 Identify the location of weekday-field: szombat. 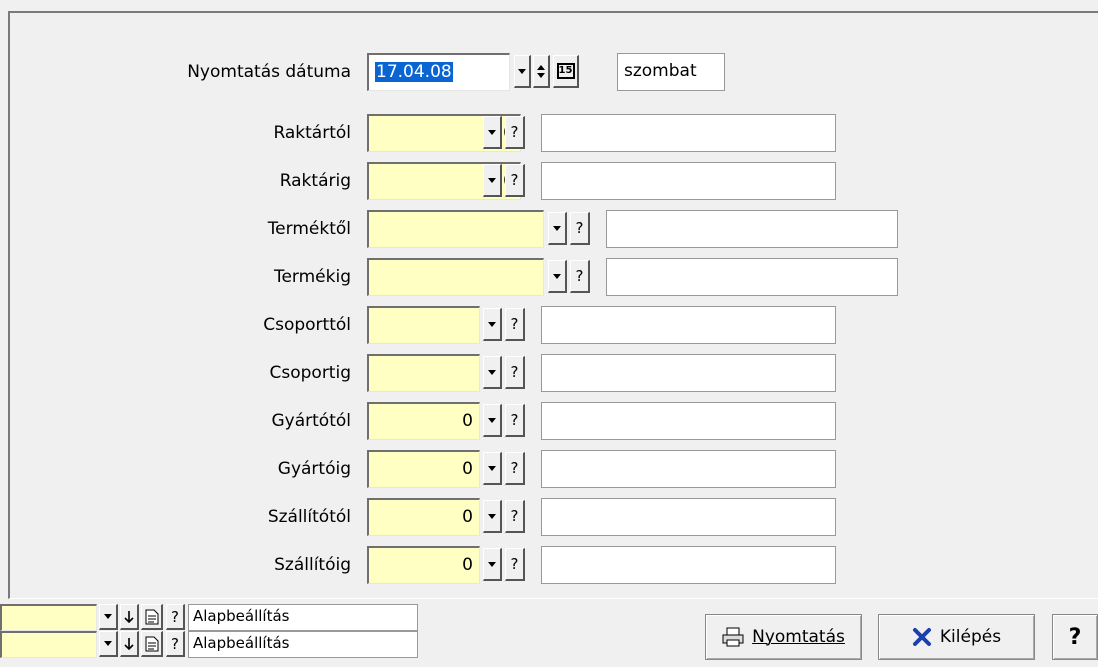
(671, 72).